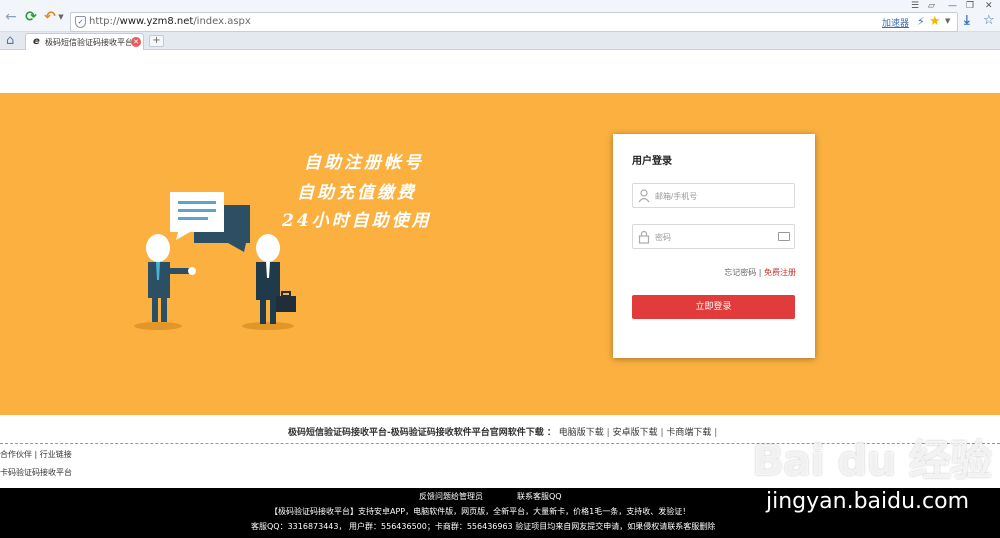 This screenshot has height=538, width=1000. I want to click on home-icon: ⌂, so click(10, 40).